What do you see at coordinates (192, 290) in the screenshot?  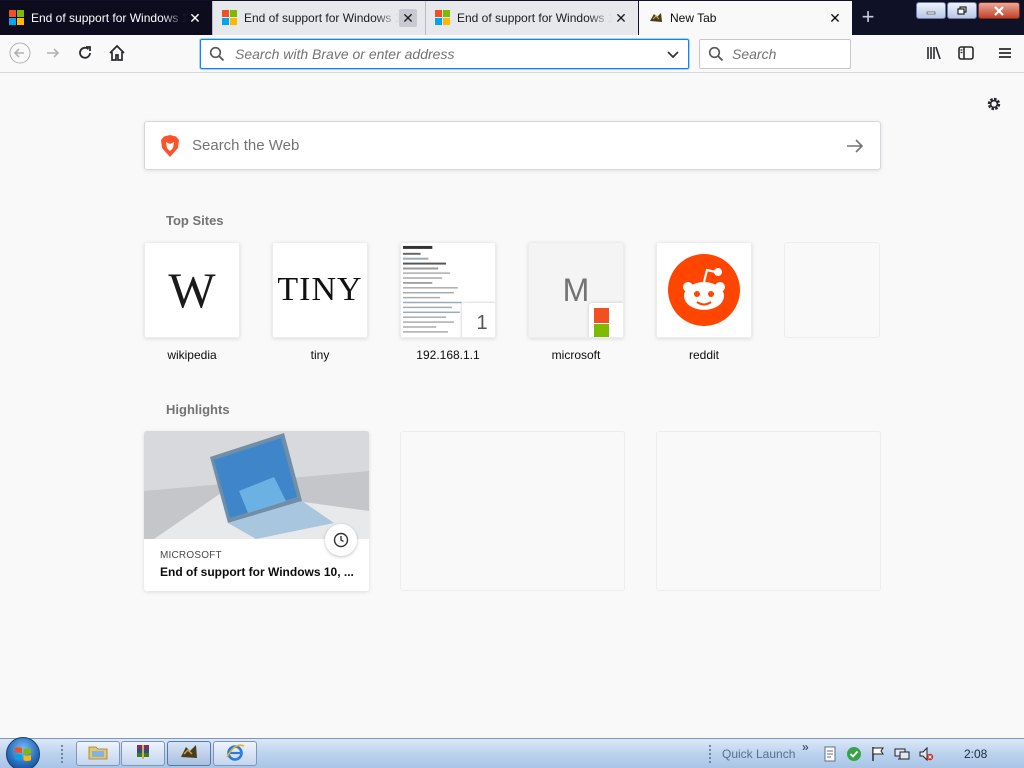 I see `top-site-tile: W` at bounding box center [192, 290].